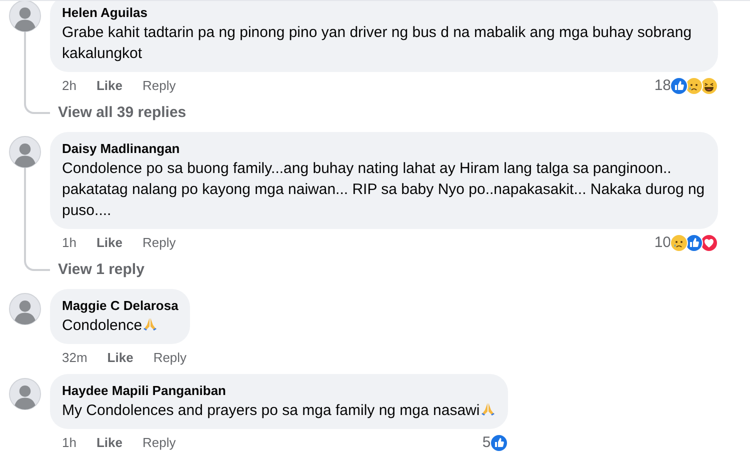 The height and width of the screenshot is (475, 750). Describe the element at coordinates (101, 269) in the screenshot. I see `view-replies-link: View 1 reply` at that location.